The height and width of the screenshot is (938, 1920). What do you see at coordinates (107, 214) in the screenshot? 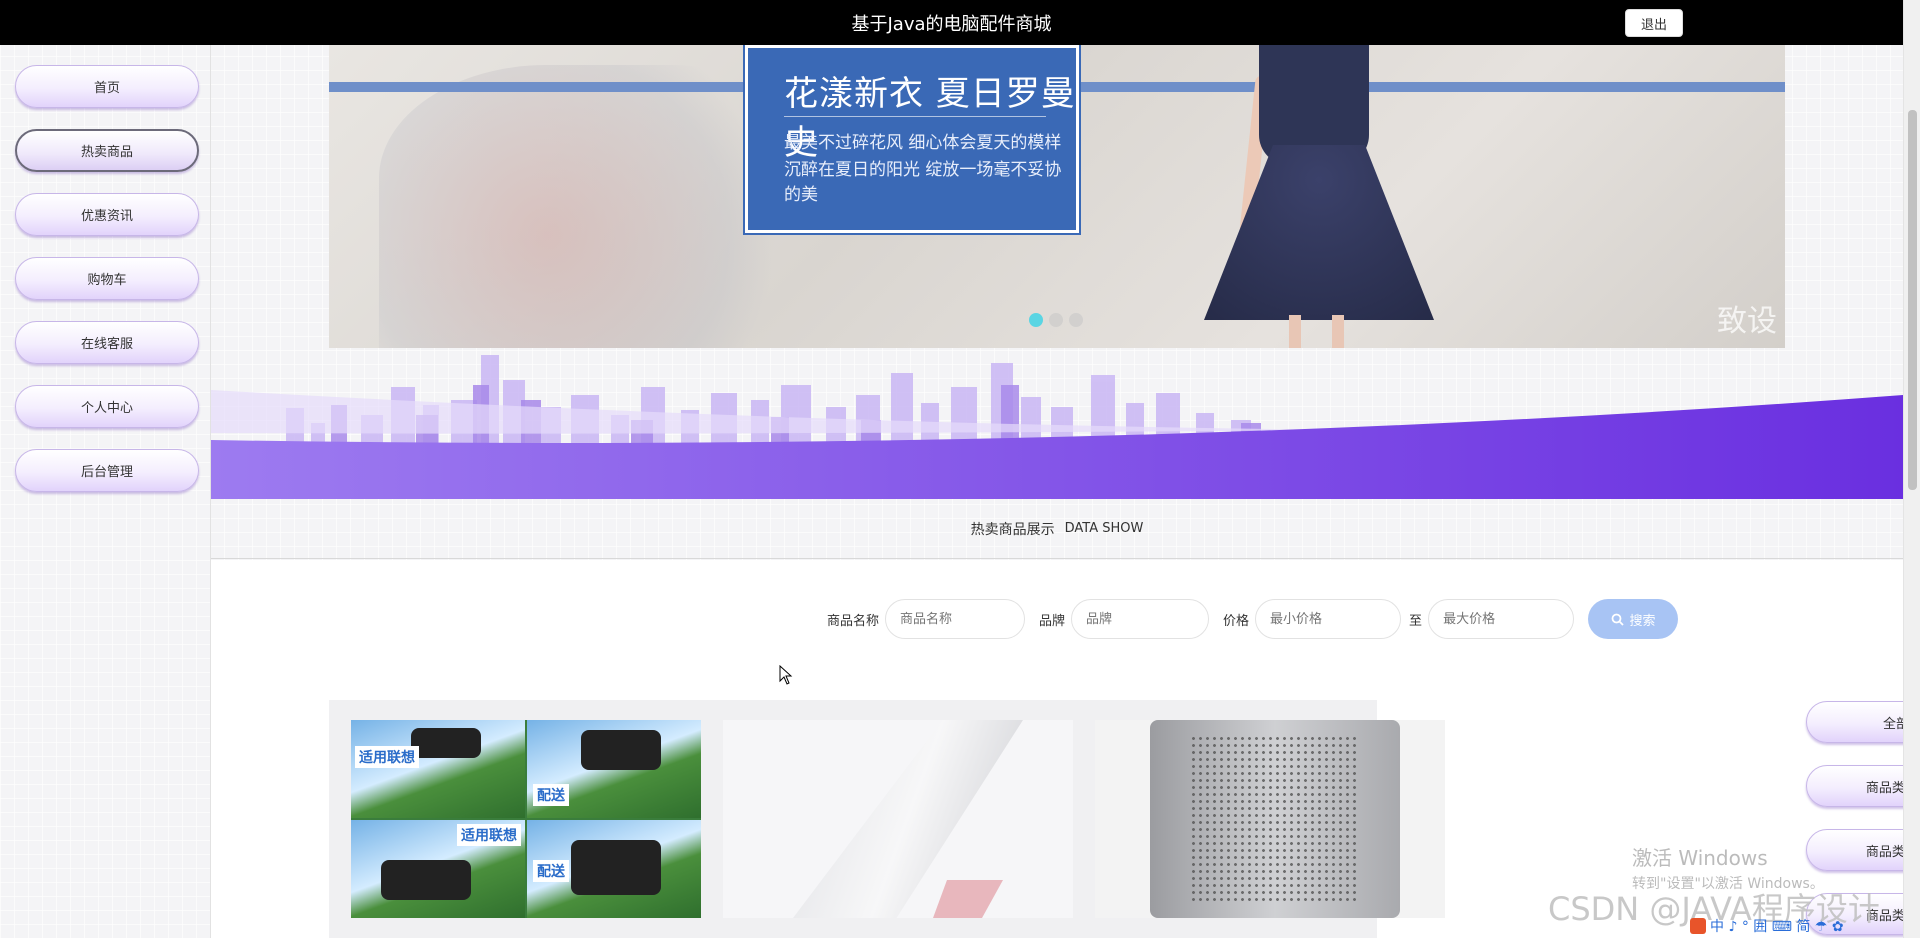
I see `nav-promo-news: 优惠资讯` at bounding box center [107, 214].